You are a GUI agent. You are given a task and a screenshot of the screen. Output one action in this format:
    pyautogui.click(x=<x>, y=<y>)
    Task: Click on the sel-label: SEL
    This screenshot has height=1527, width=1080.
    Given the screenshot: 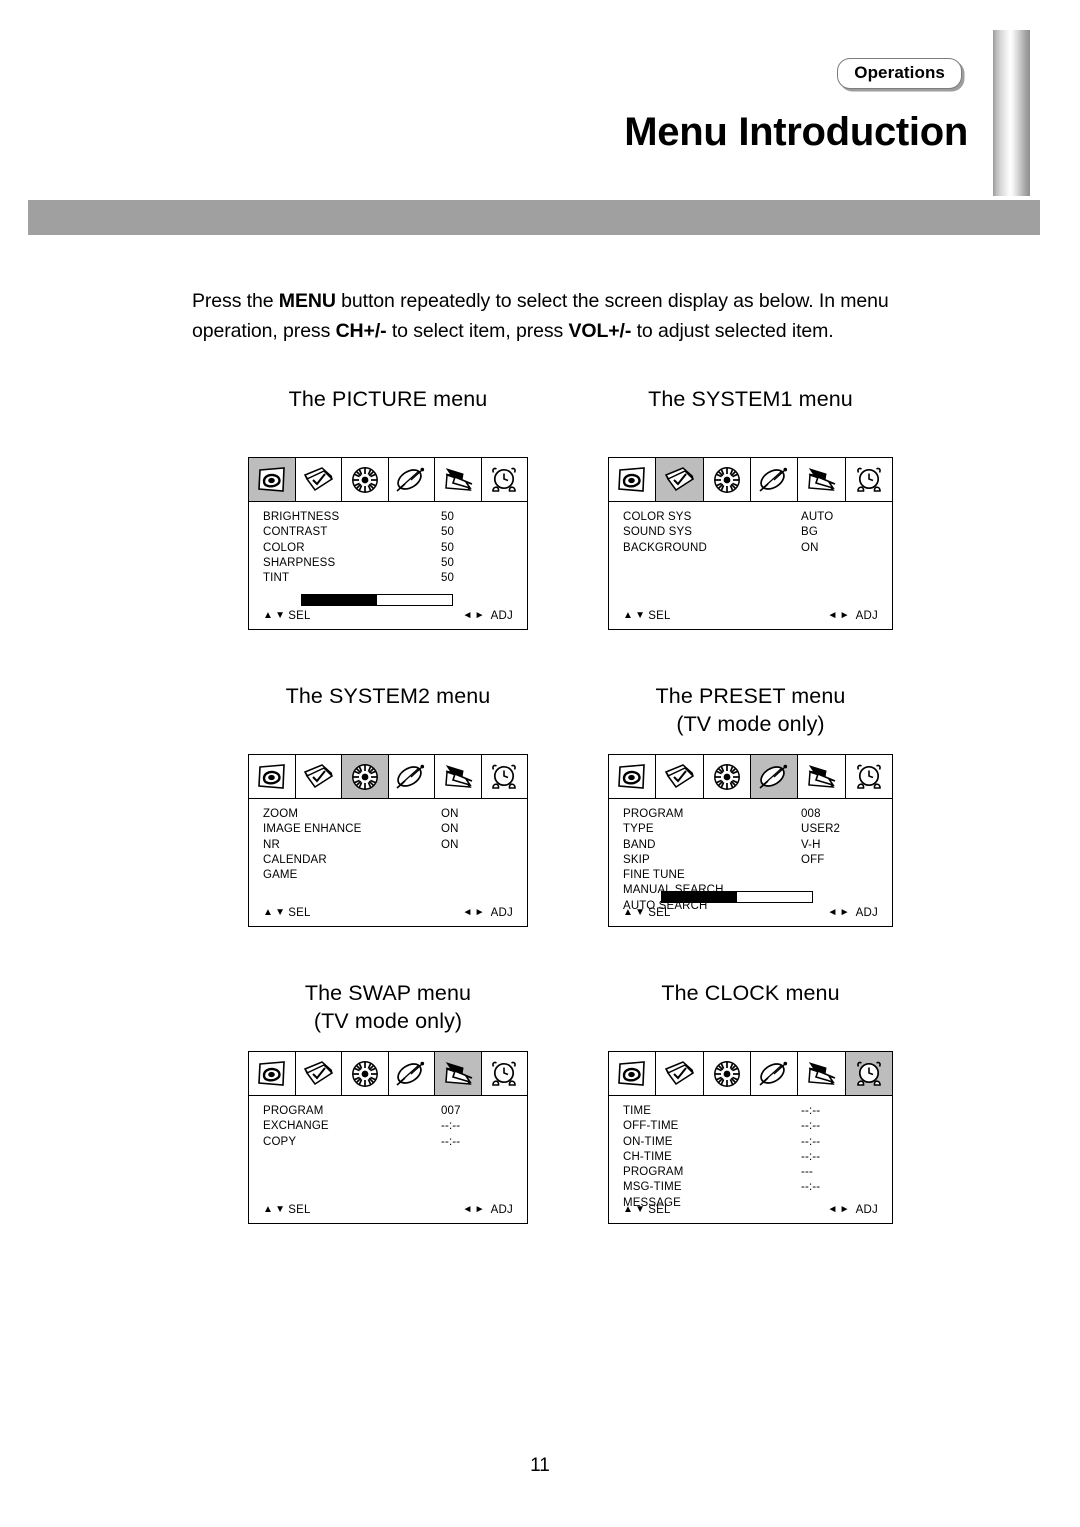 What is the action you would take?
    pyautogui.click(x=299, y=616)
    